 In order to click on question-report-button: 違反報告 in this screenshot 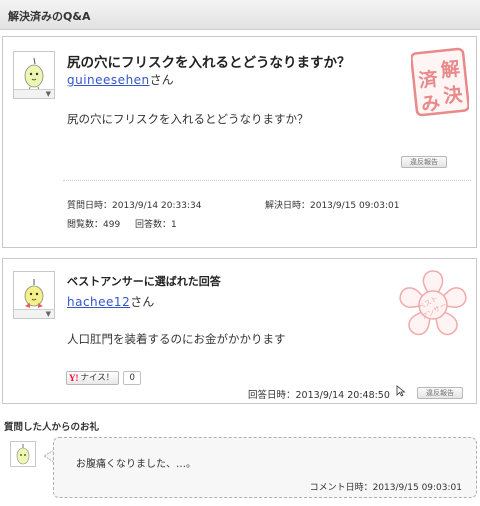, I will do `click(424, 162)`.